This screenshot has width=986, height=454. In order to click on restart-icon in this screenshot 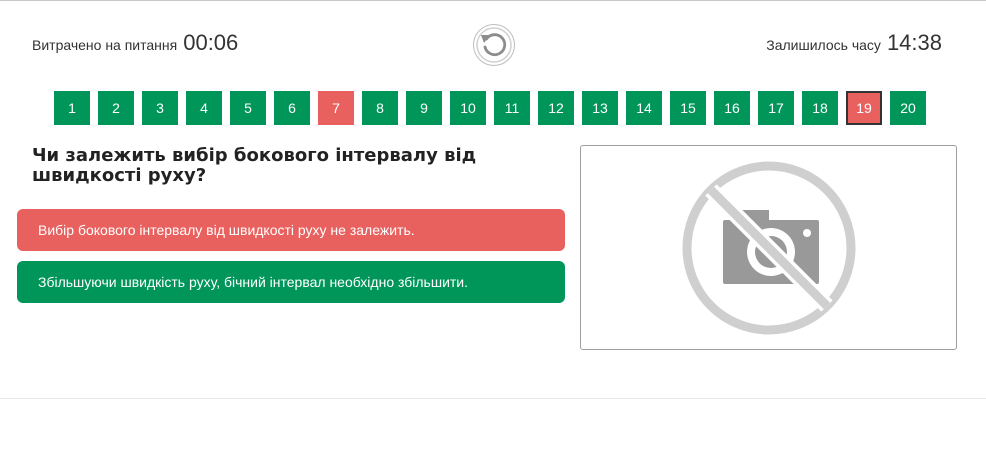, I will do `click(494, 45)`.